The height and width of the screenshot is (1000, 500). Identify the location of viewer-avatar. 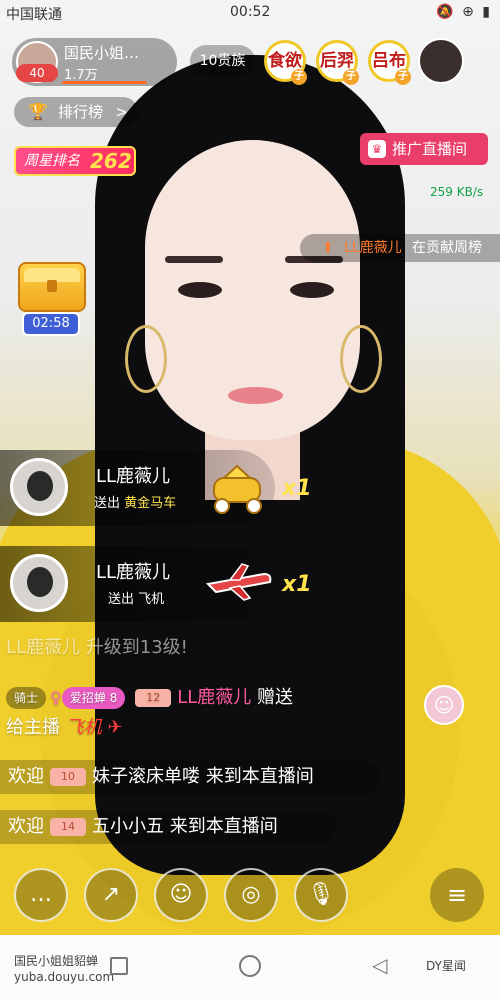
(441, 61).